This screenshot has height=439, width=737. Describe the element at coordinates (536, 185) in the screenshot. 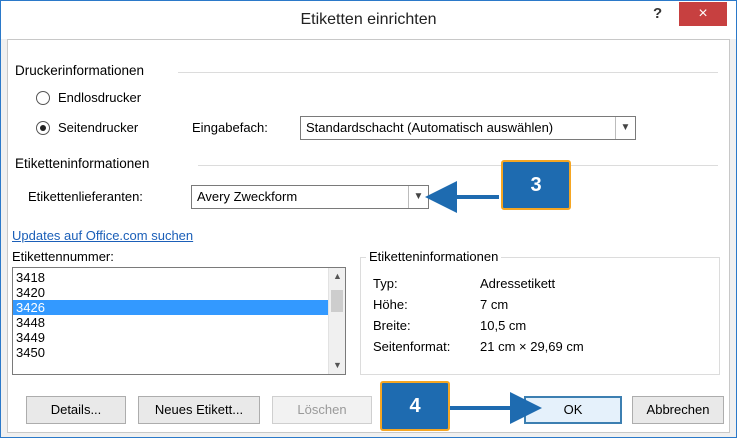

I see `callout-badge-3: 3` at that location.